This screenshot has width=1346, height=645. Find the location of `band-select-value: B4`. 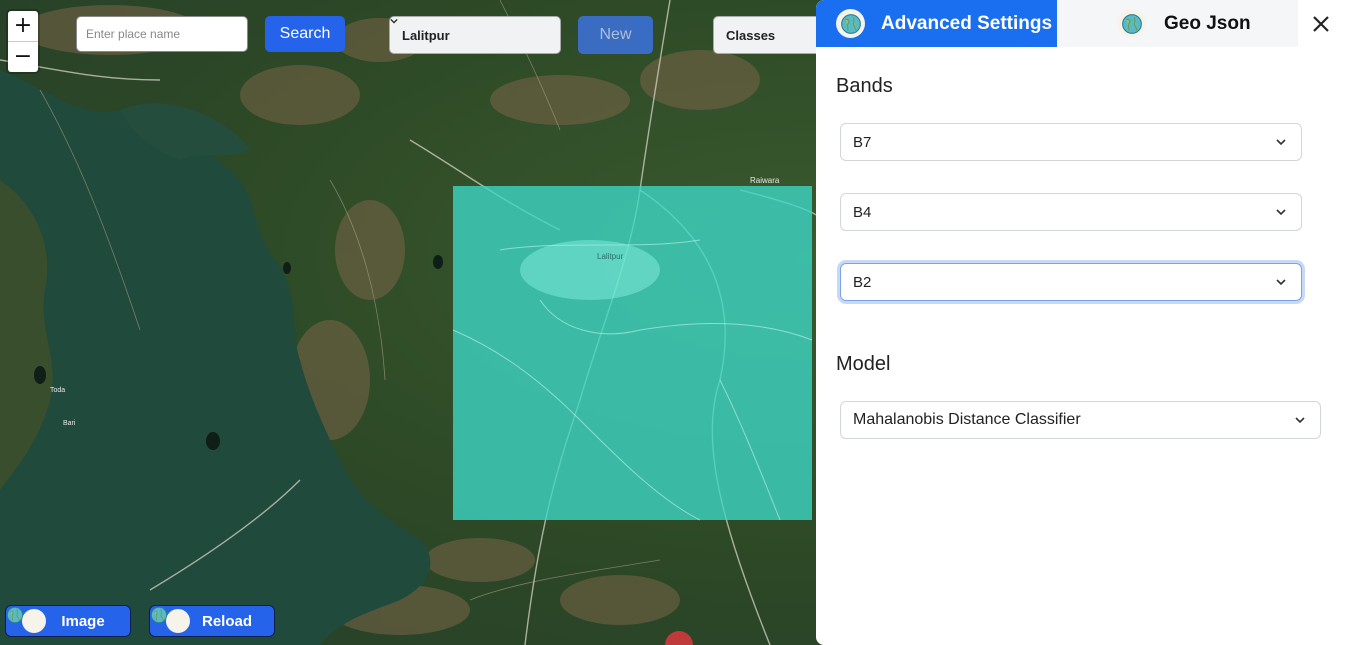

band-select-value: B4 is located at coordinates (862, 212).